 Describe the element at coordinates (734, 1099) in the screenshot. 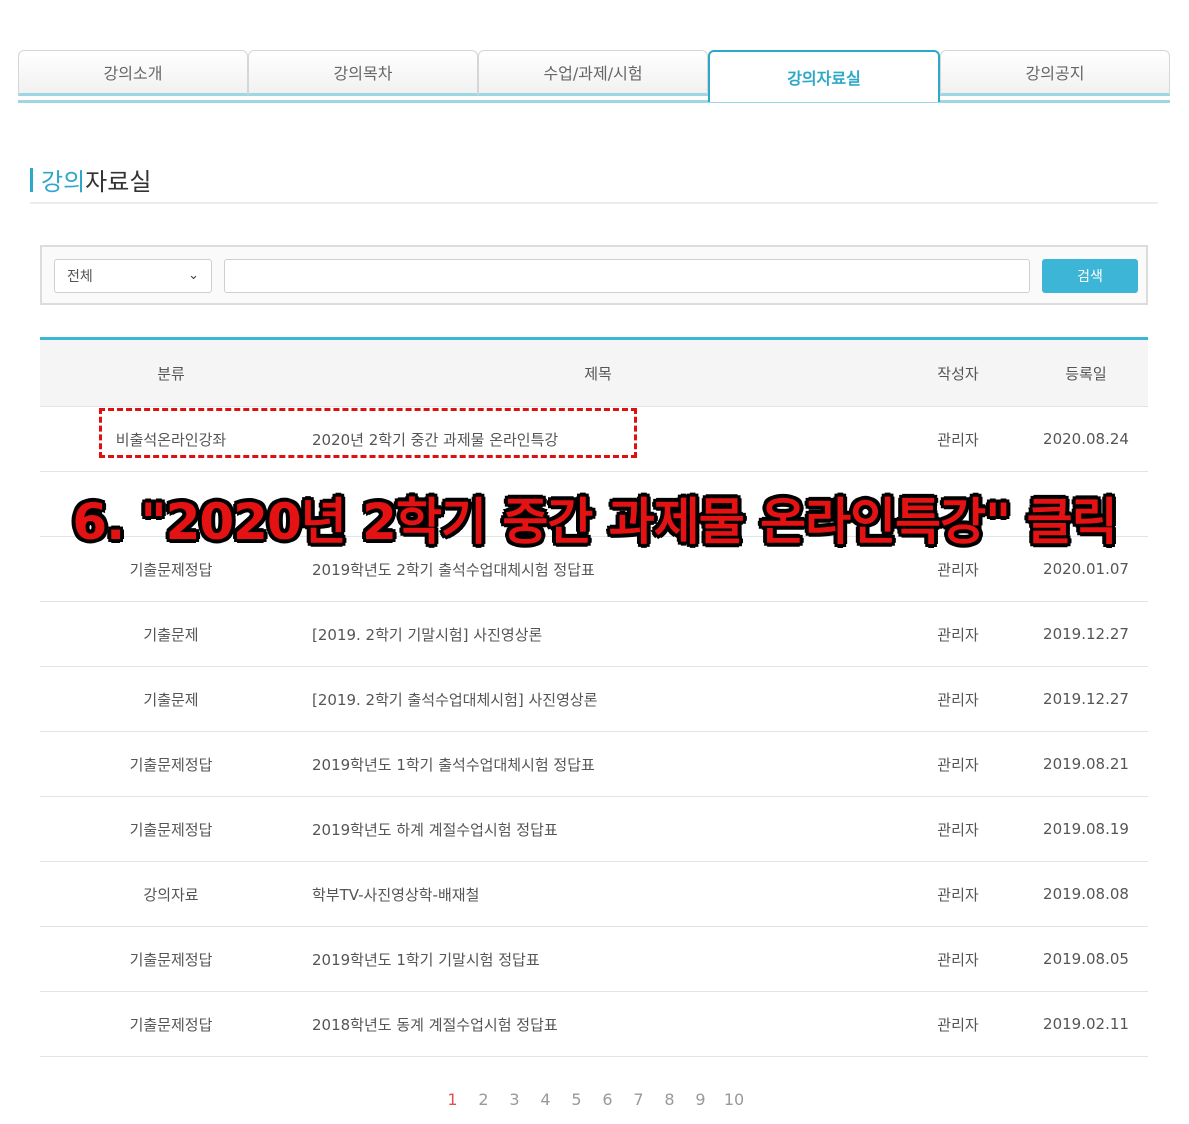

I see `page-link-10: 10` at that location.